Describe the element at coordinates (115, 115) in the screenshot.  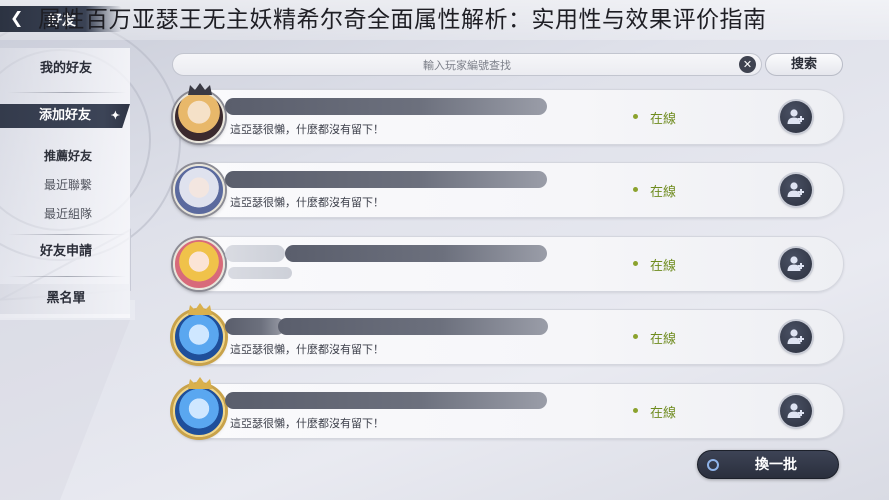
I see `sparkle-icon: ✦` at that location.